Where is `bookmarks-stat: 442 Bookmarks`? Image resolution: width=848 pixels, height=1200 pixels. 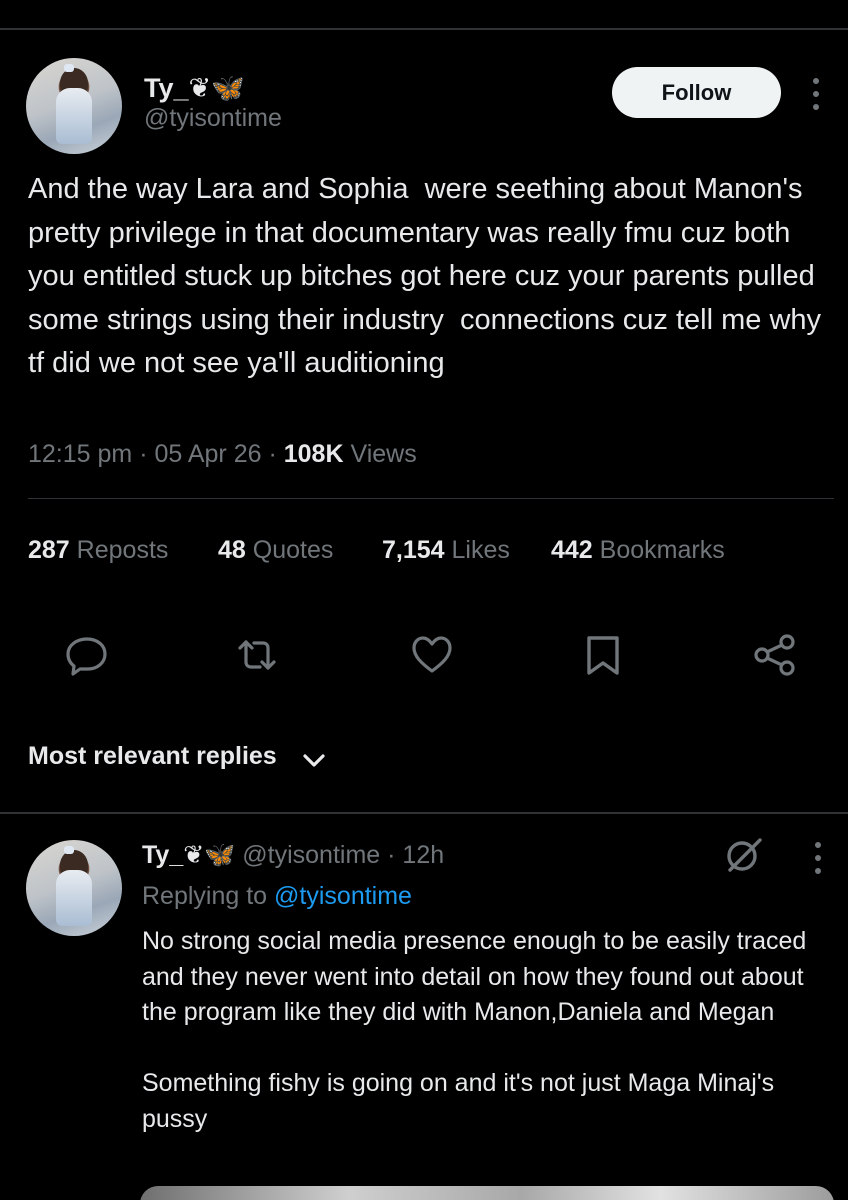
bookmarks-stat: 442 Bookmarks is located at coordinates (638, 550).